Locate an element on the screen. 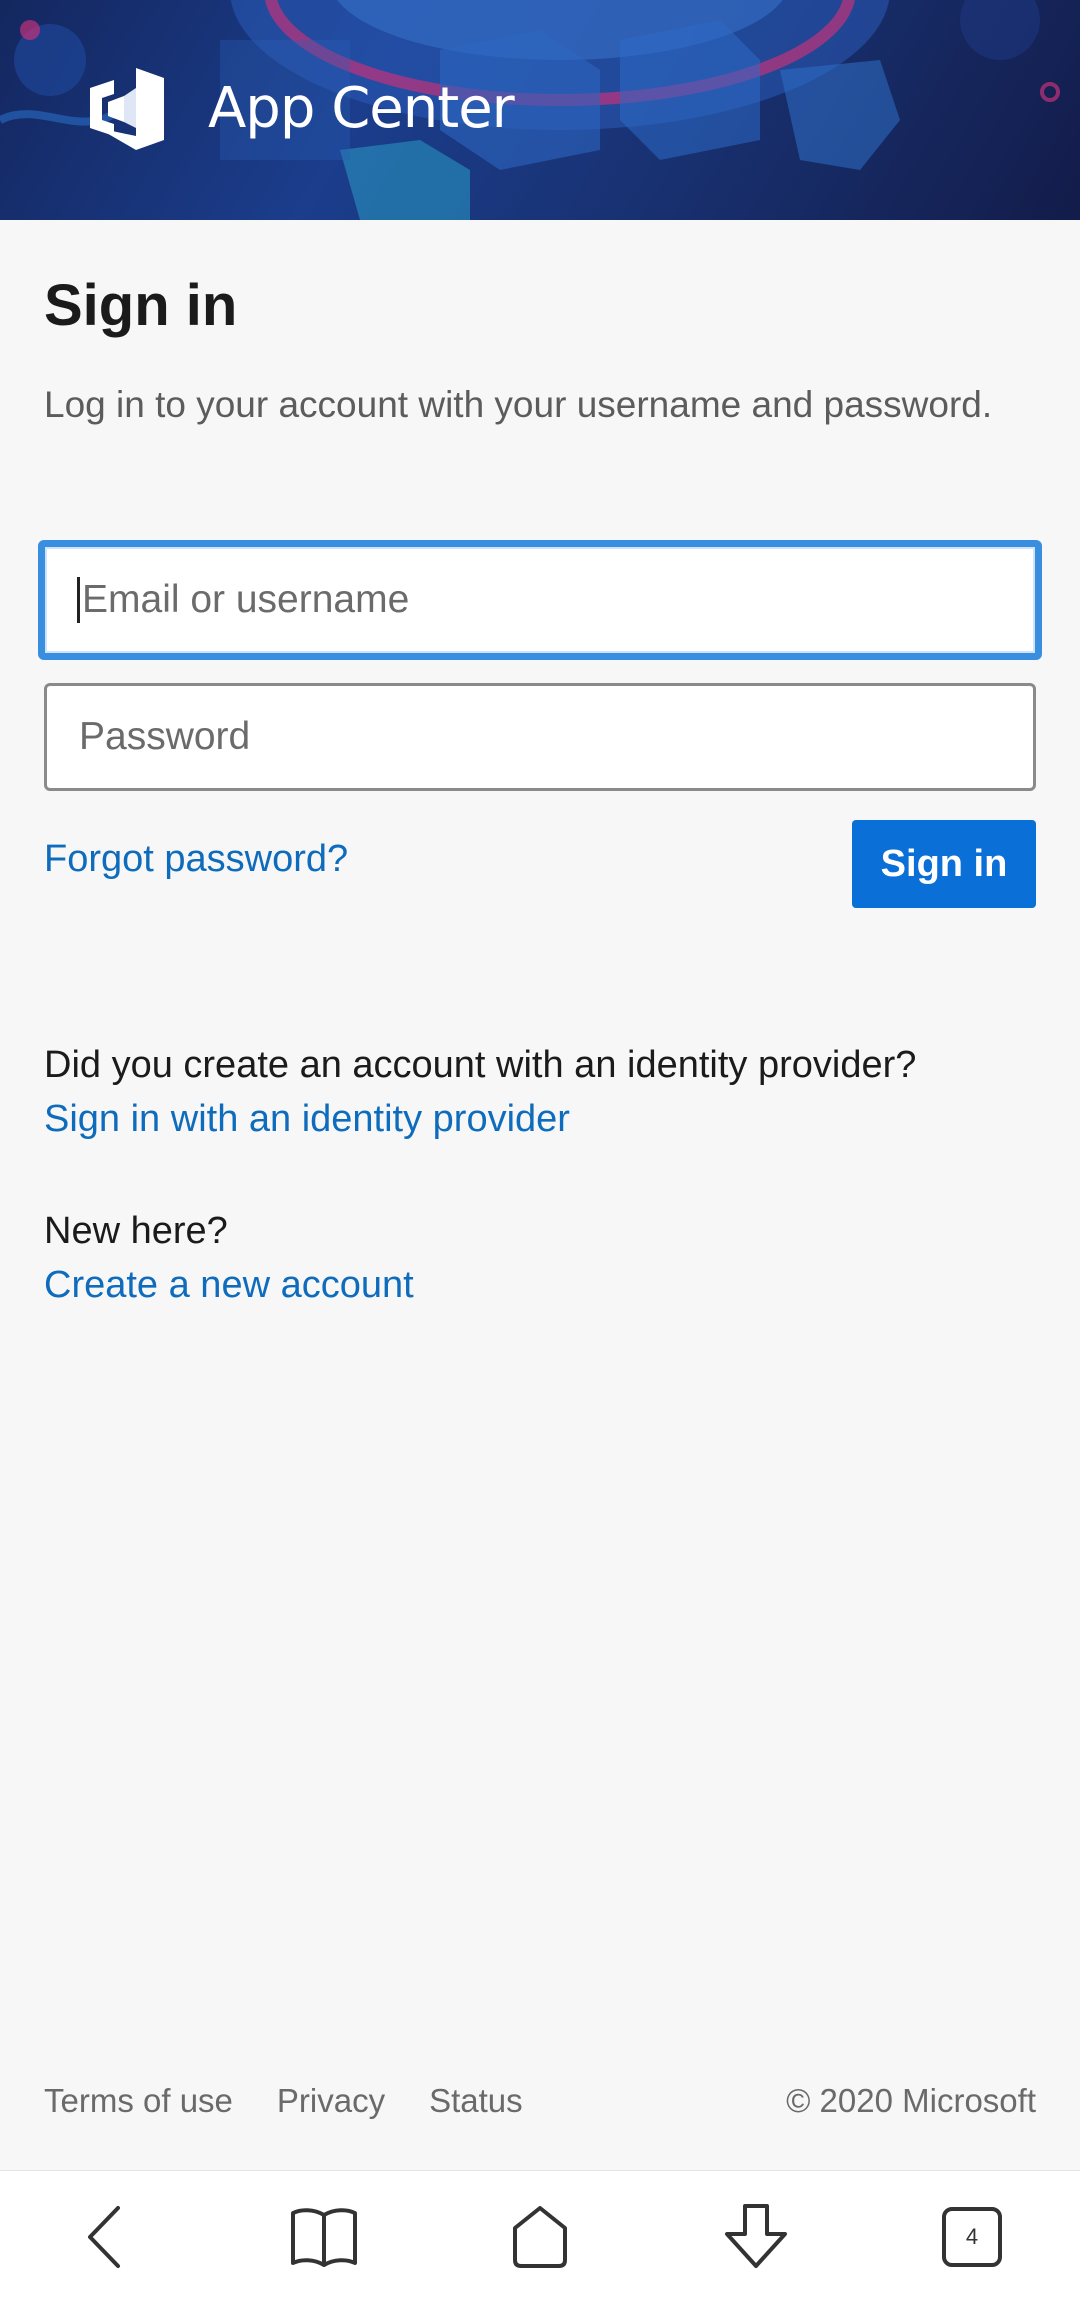 This screenshot has height=2300, width=1080. bookmarks-icon is located at coordinates (324, 2237).